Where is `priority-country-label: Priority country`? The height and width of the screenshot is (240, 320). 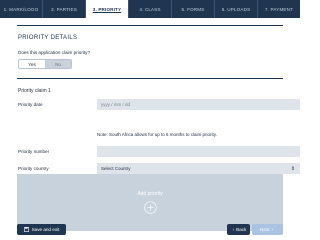 priority-country-label: Priority country is located at coordinates (33, 168).